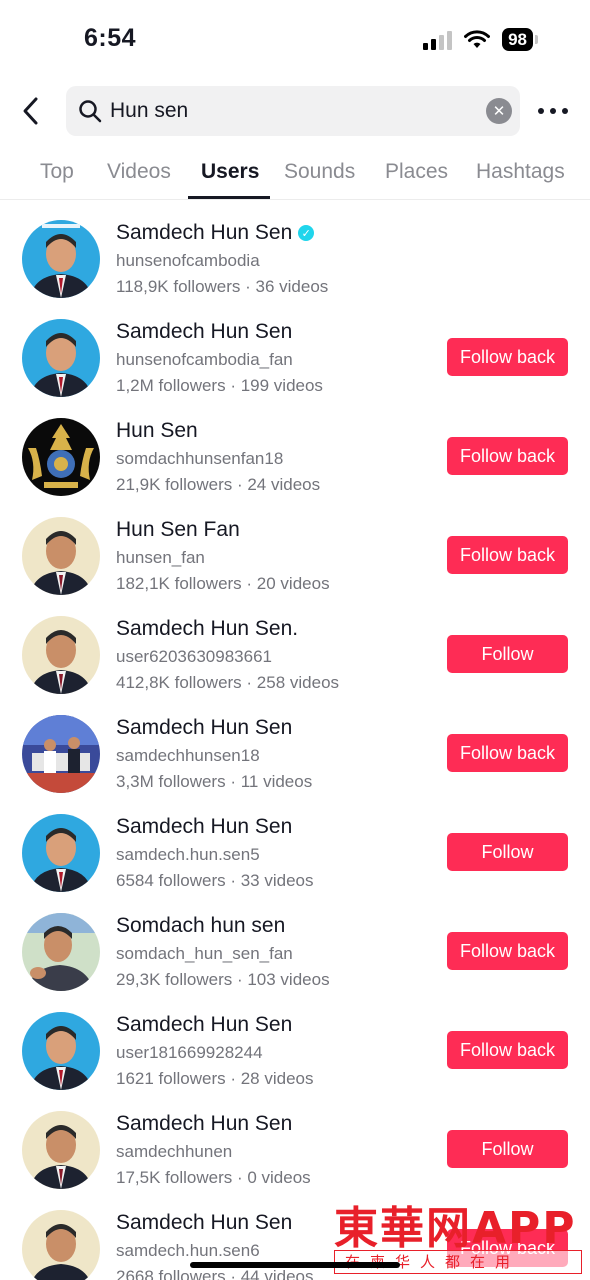 The width and height of the screenshot is (590, 1280). I want to click on user-handle: somdachhunsenfan18, so click(200, 458).